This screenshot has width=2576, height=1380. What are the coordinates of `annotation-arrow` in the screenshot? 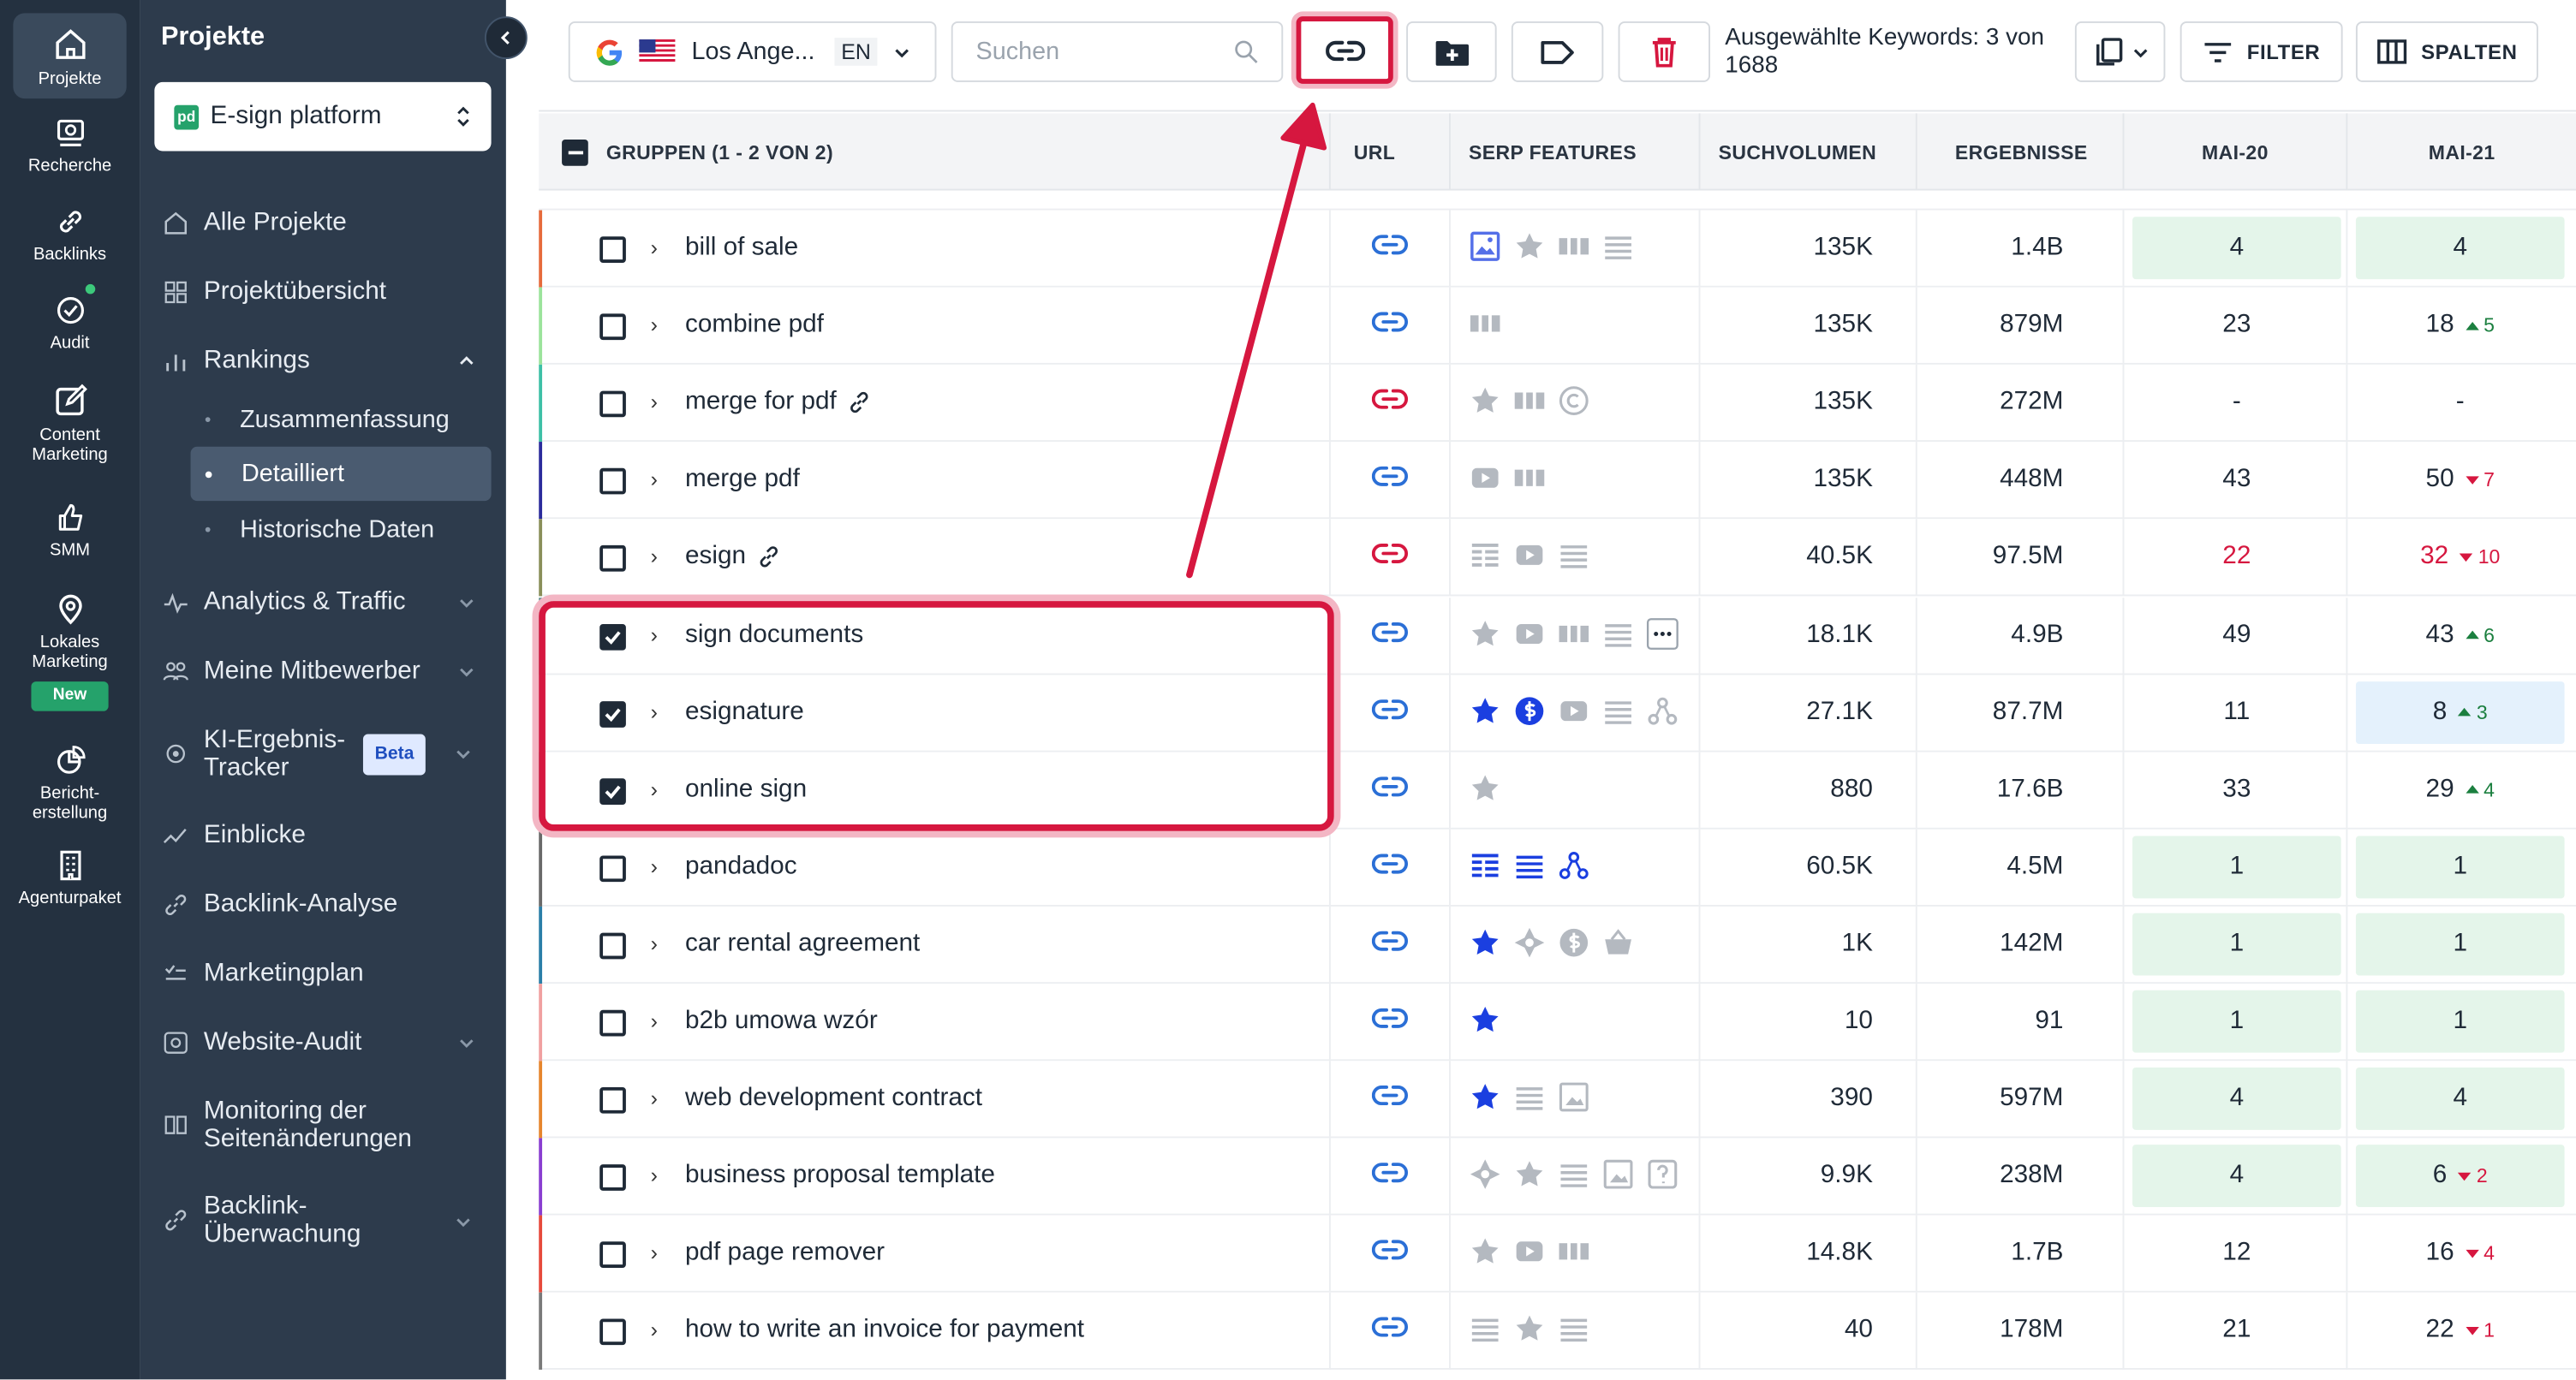 It's located at (1256, 340).